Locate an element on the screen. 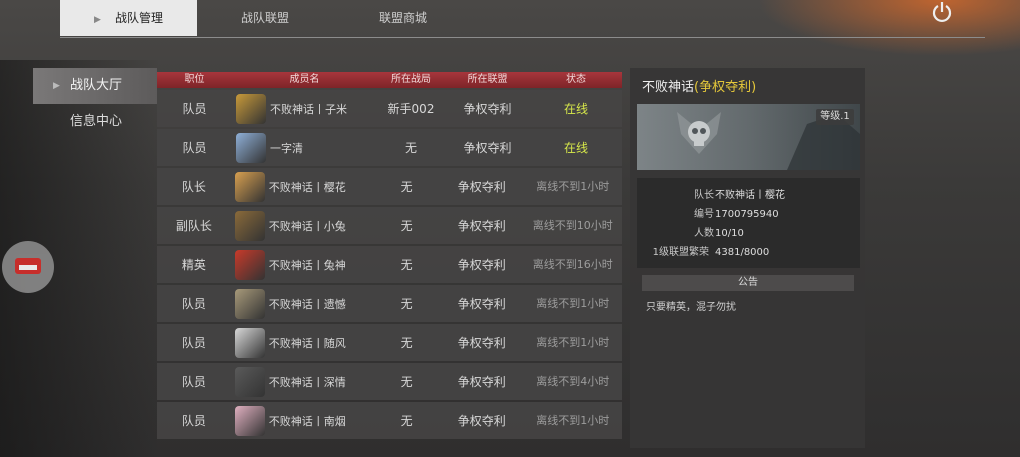 This screenshot has width=1020, height=457. level-badge: 等级.1 is located at coordinates (835, 117).